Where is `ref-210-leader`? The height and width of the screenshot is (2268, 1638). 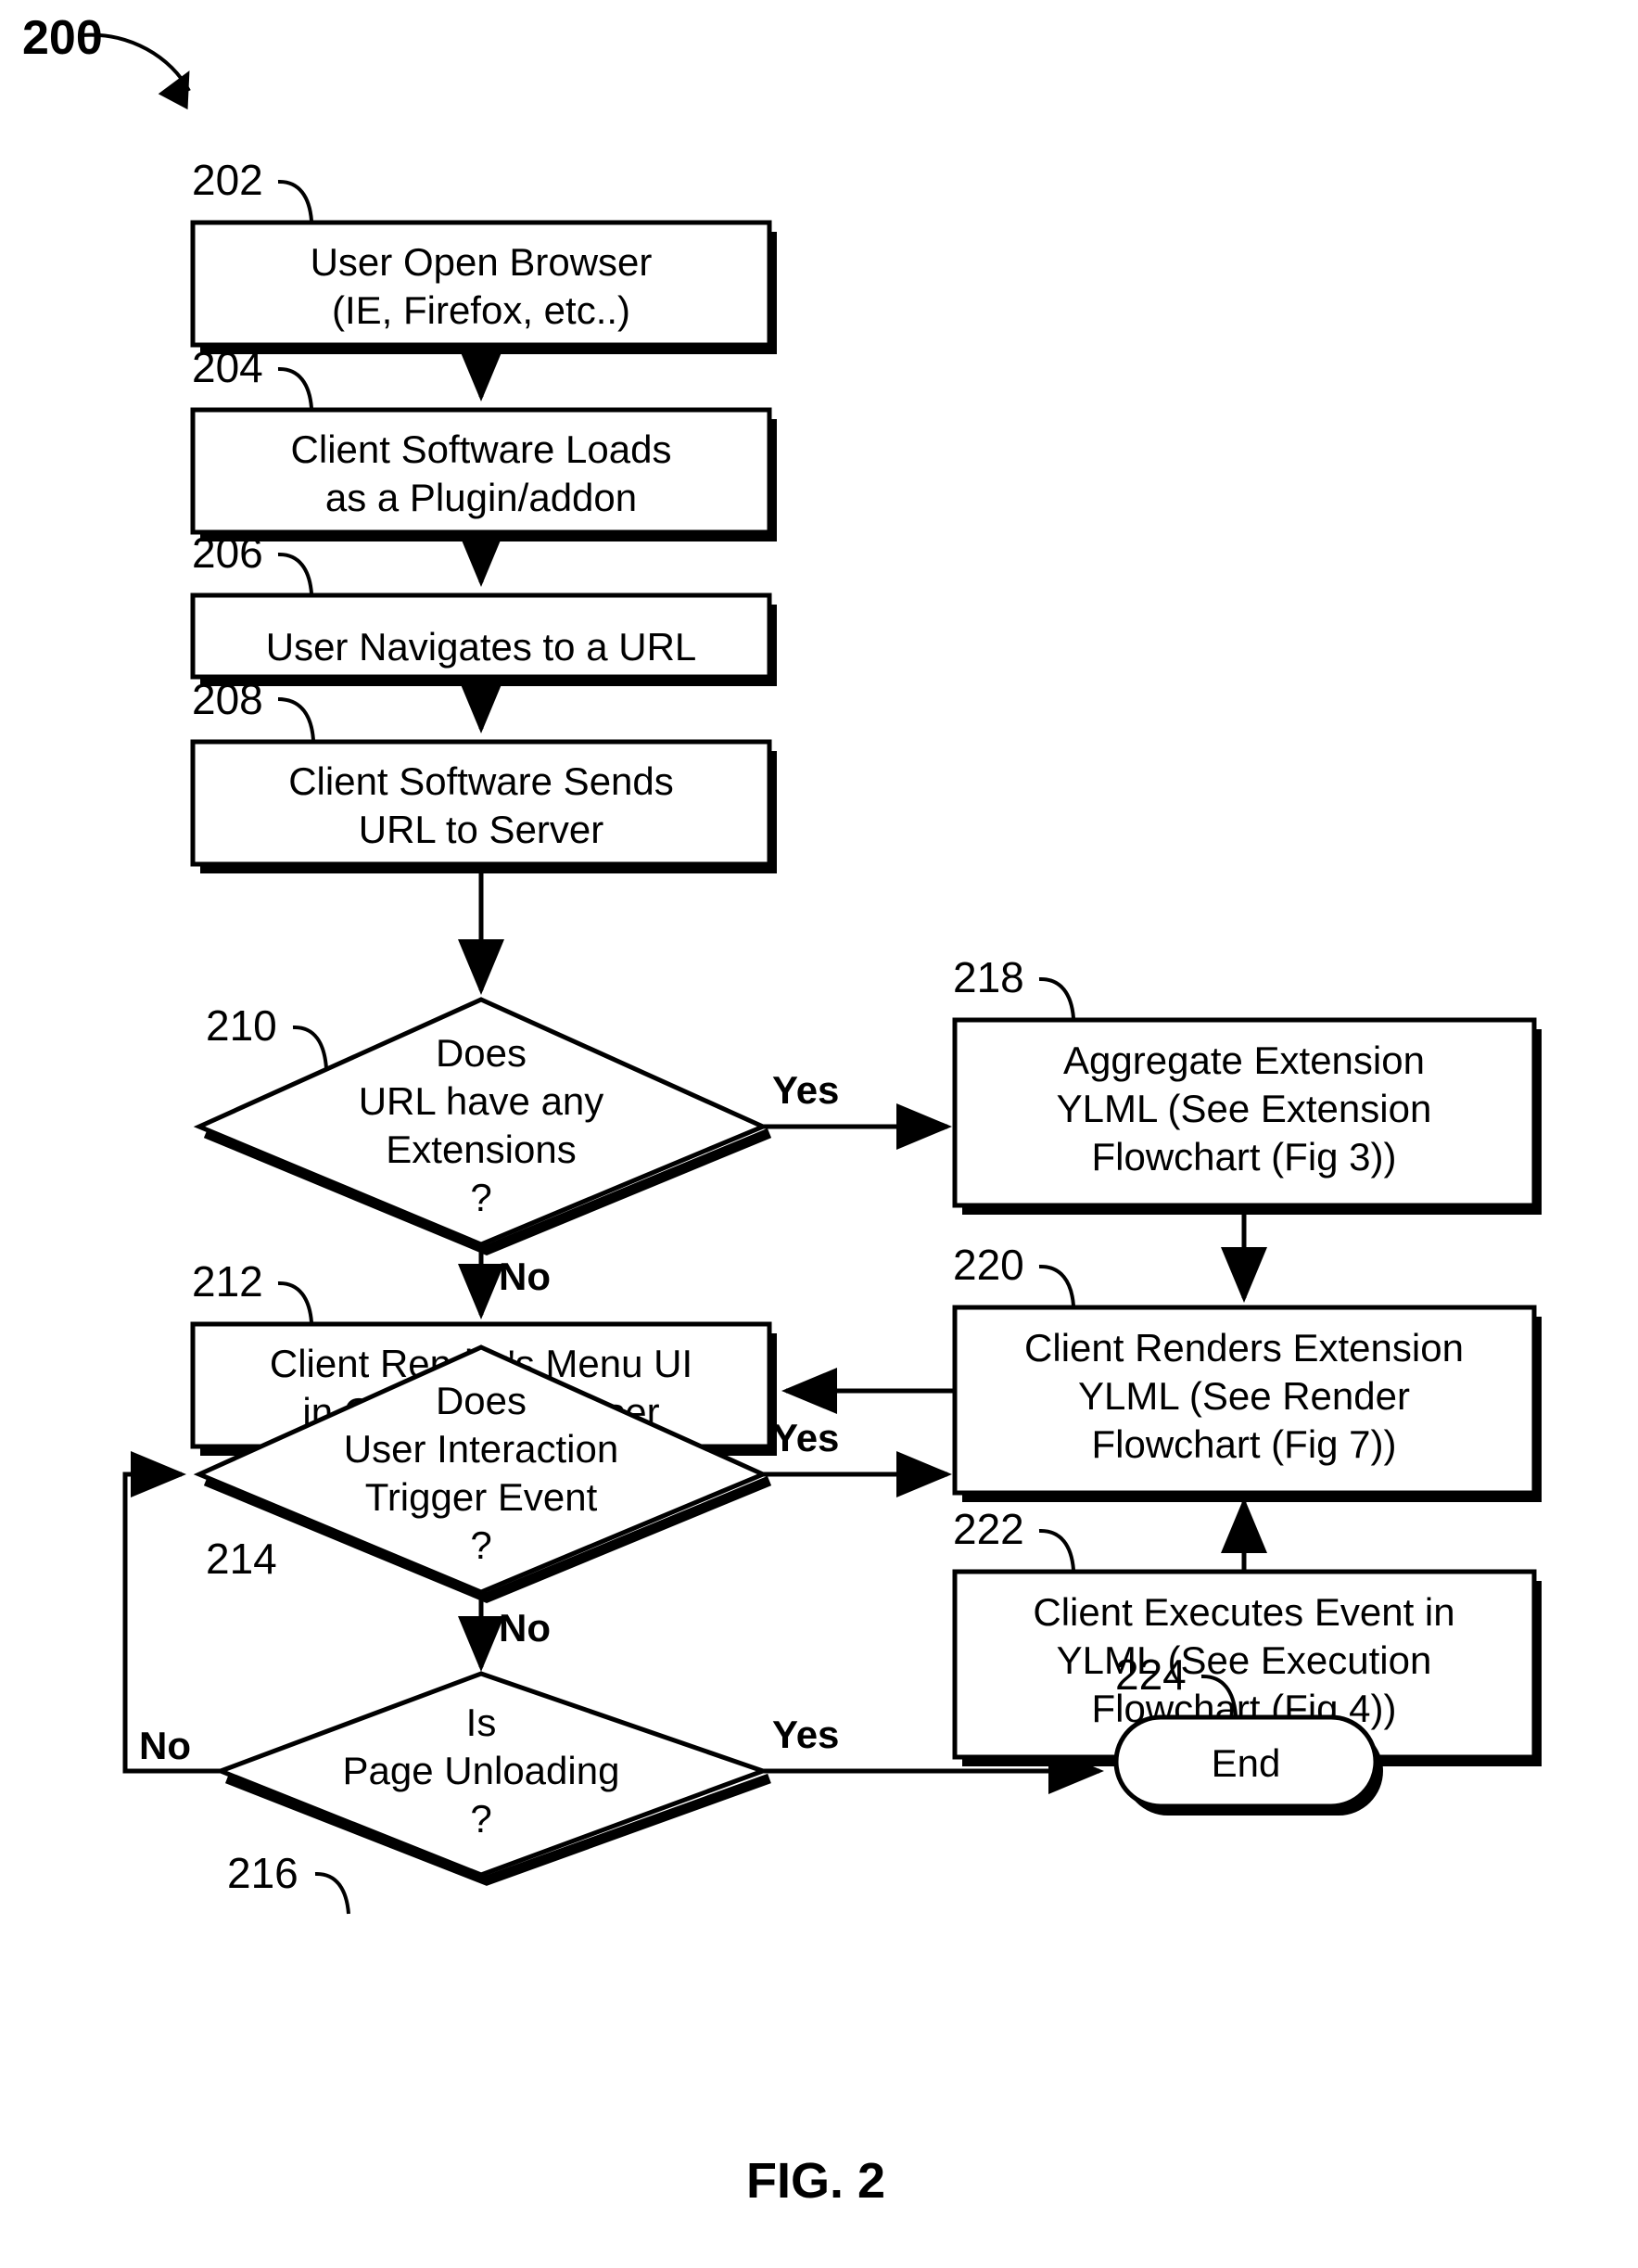
ref-210-leader is located at coordinates (310, 1047).